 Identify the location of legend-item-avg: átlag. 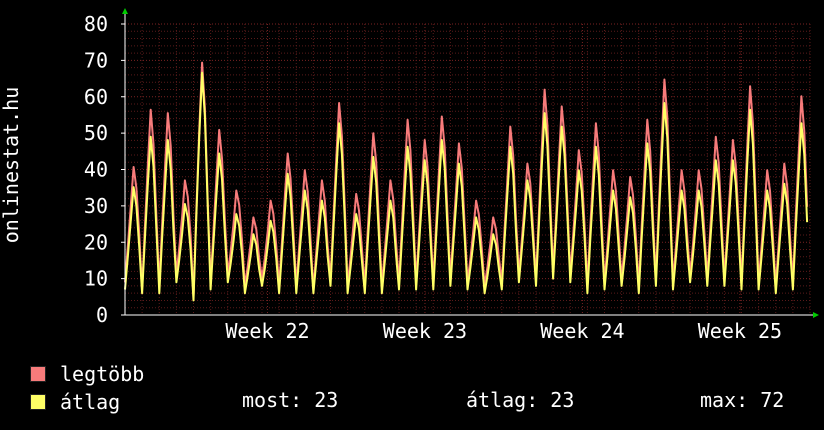
(75, 402).